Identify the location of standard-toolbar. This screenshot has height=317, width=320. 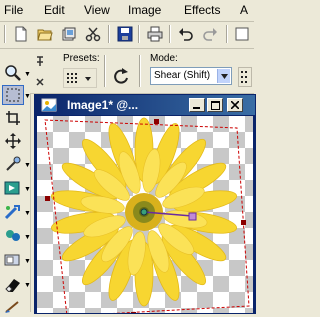
(127, 35).